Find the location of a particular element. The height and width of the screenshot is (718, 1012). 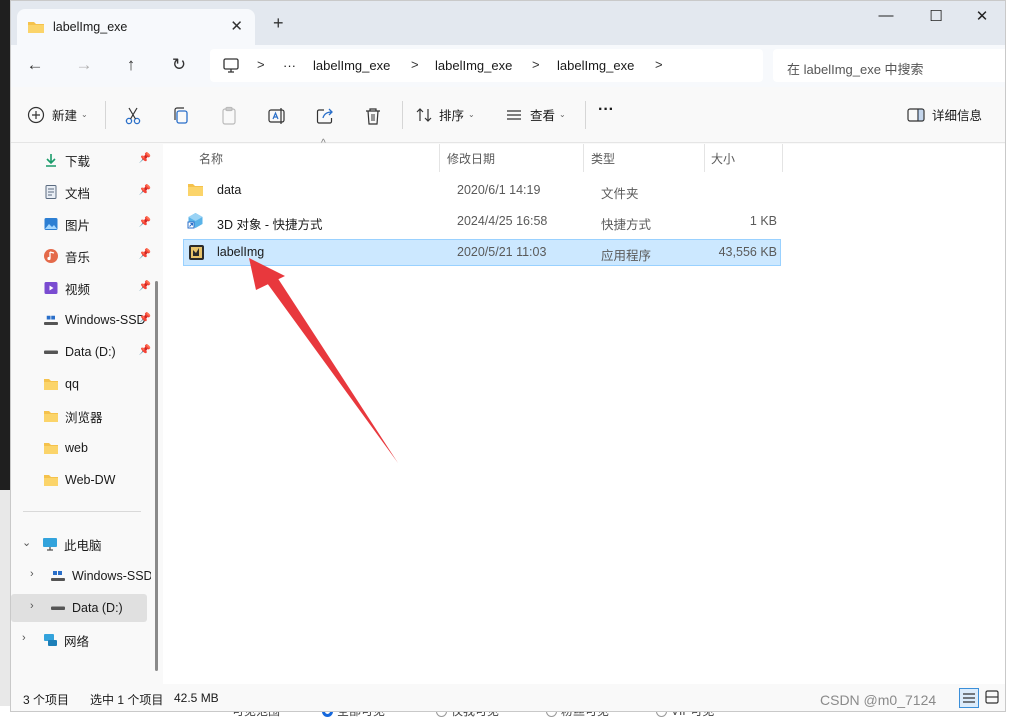

sidebar-item-windows-ssd: Windows-SSD 📌 is located at coordinates (81, 320).